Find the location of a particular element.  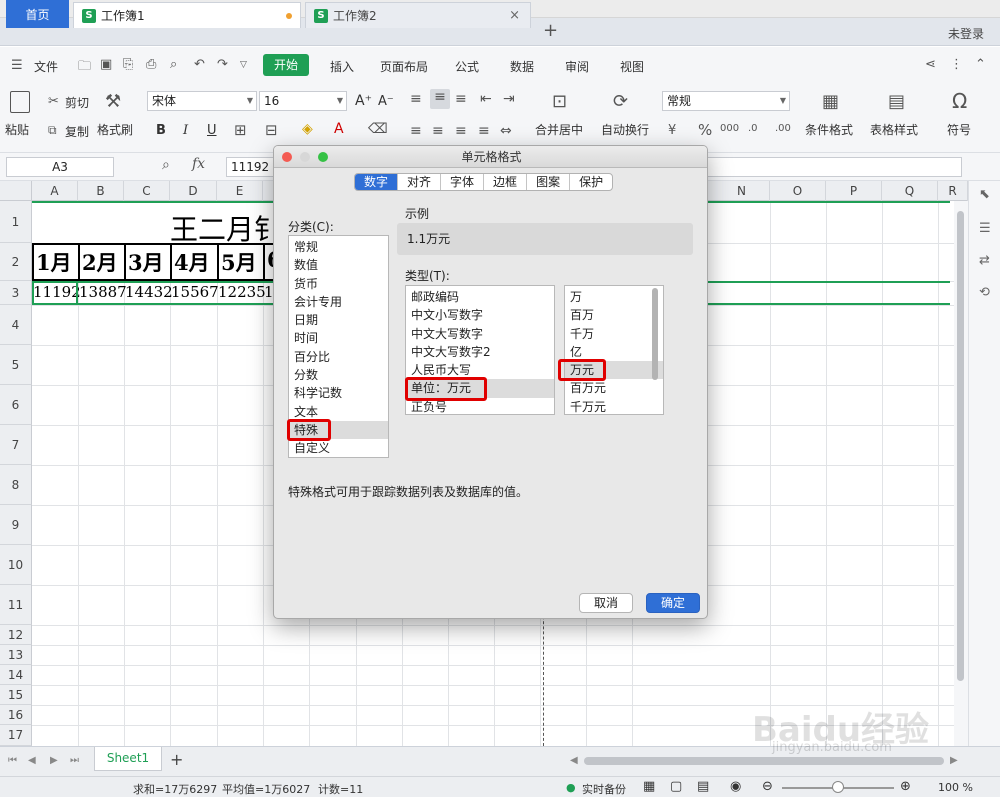

symbol-button: 符号 is located at coordinates (959, 129).